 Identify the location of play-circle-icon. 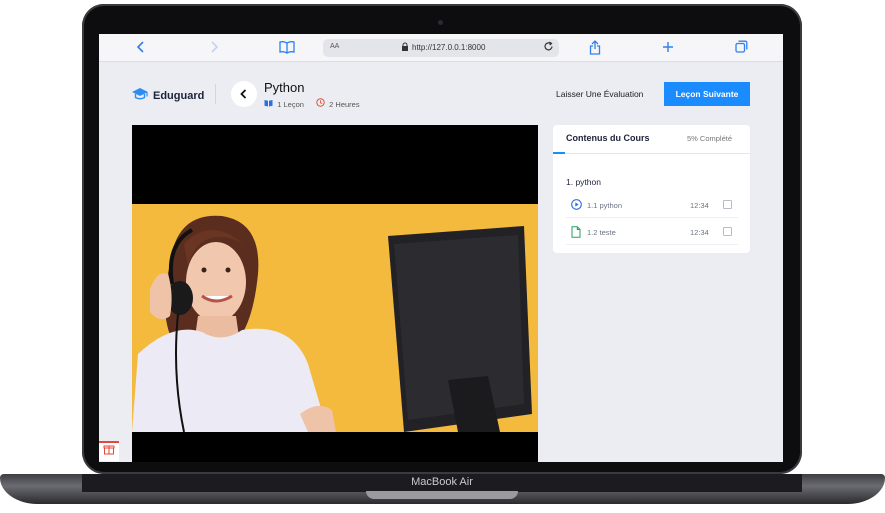
(576, 206).